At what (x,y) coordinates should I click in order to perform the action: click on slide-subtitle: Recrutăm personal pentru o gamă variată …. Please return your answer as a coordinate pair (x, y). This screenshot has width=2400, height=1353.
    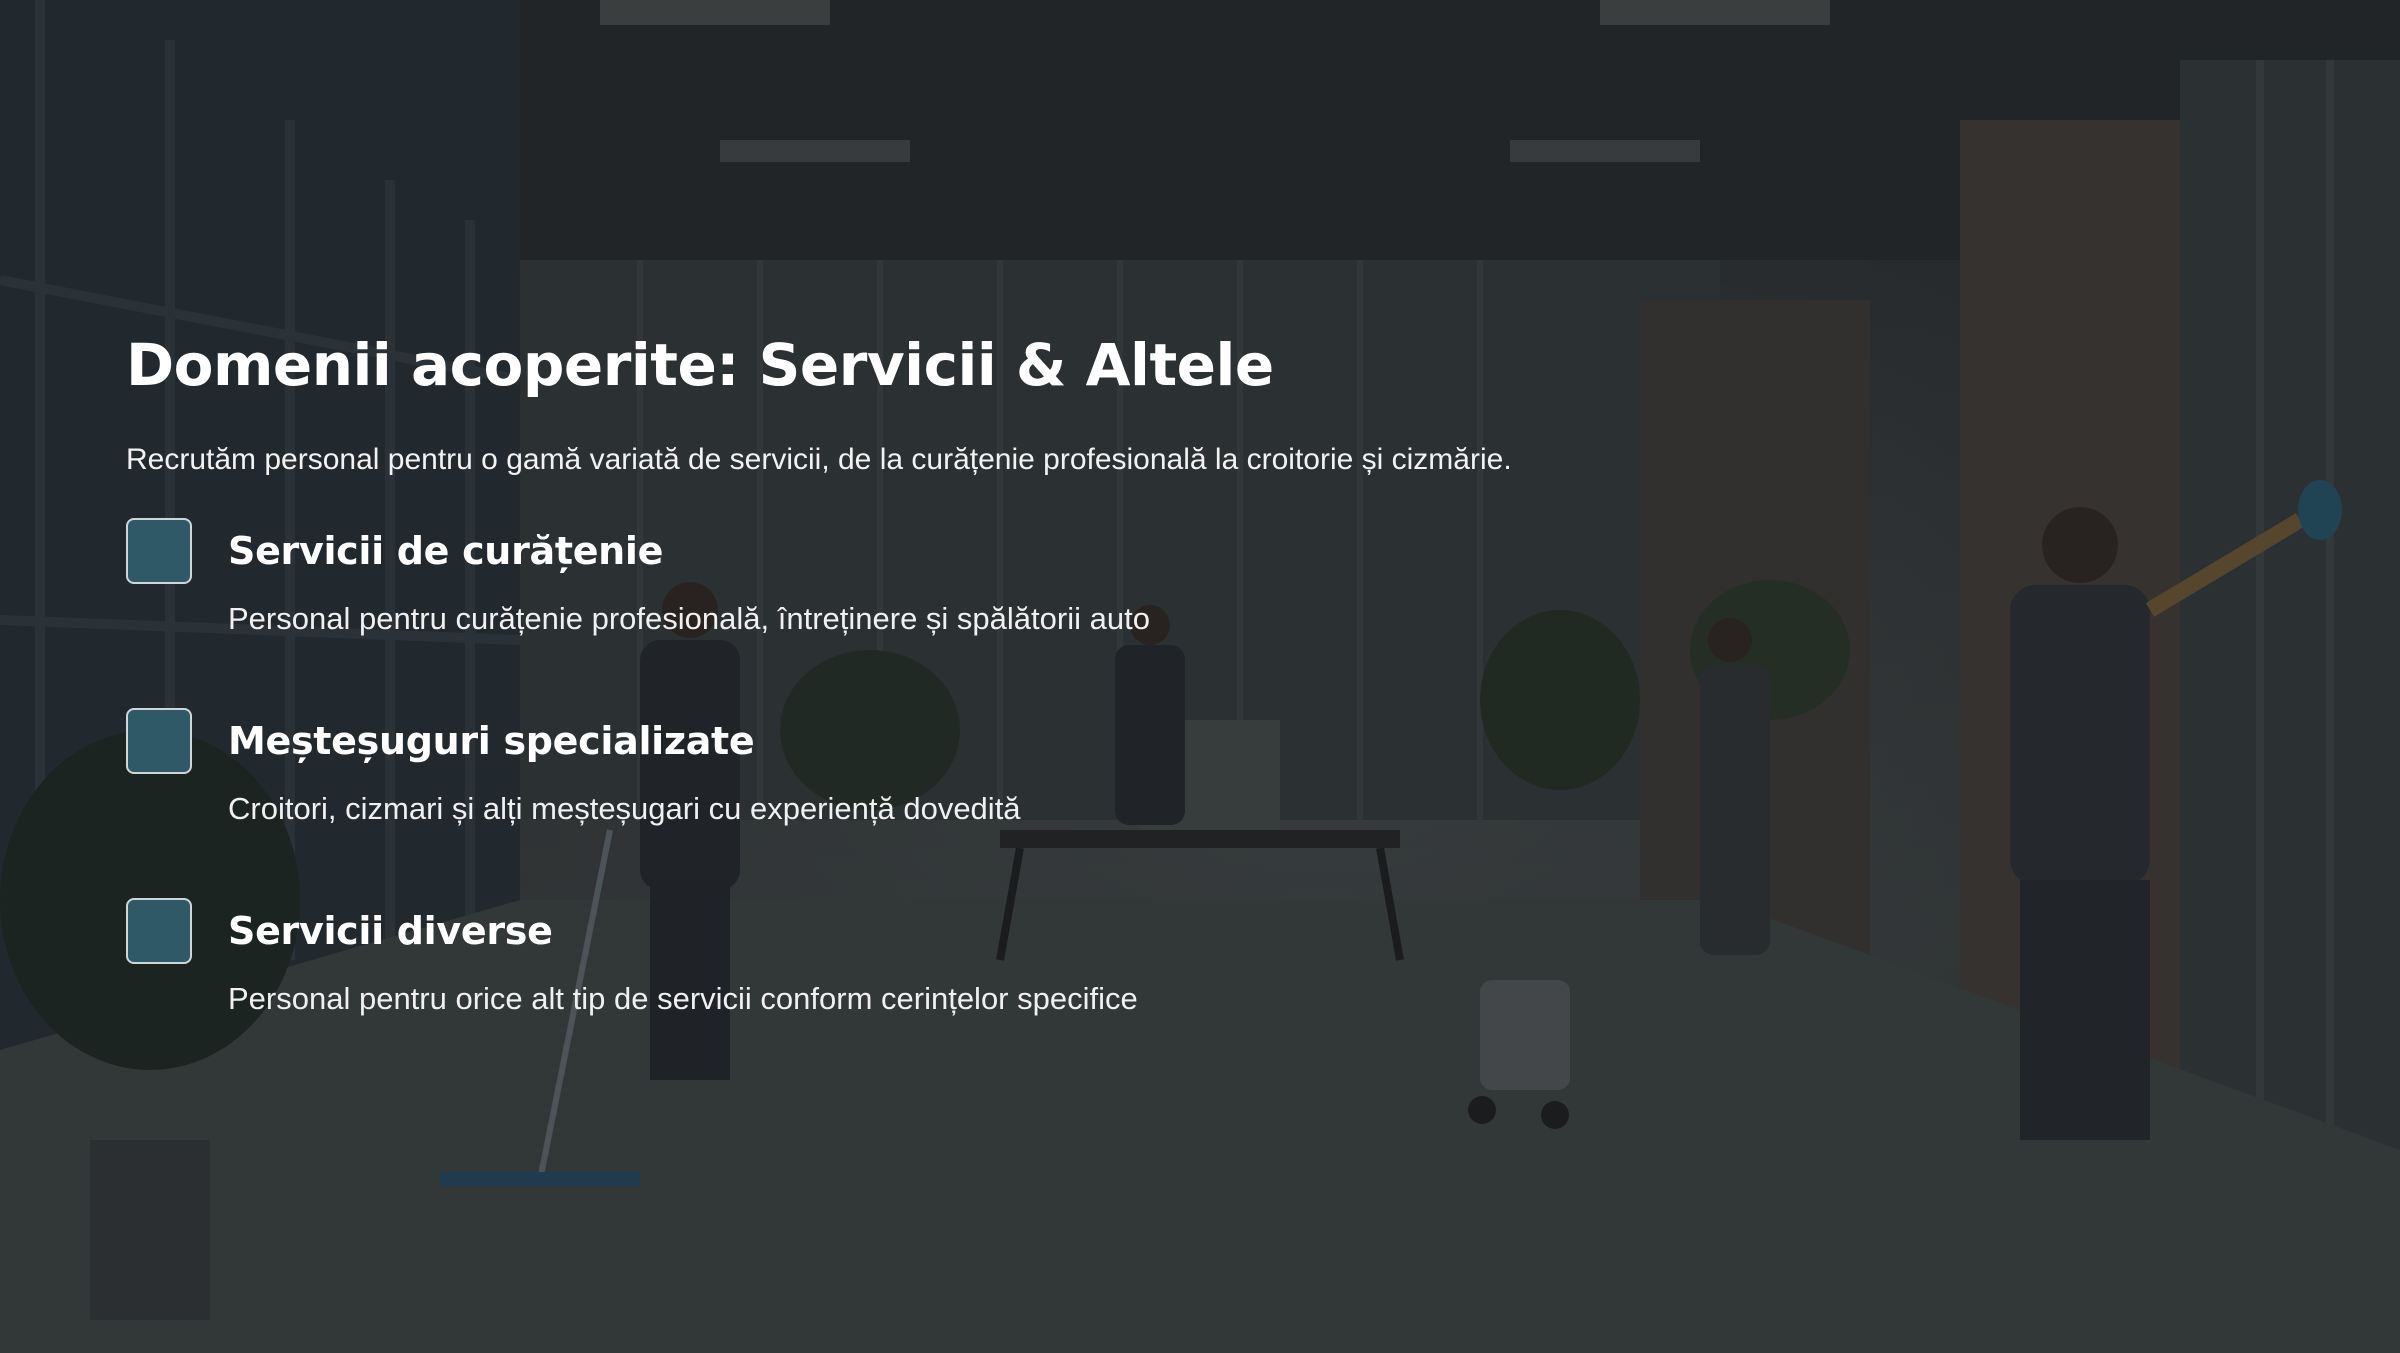
    Looking at the image, I should click on (819, 459).